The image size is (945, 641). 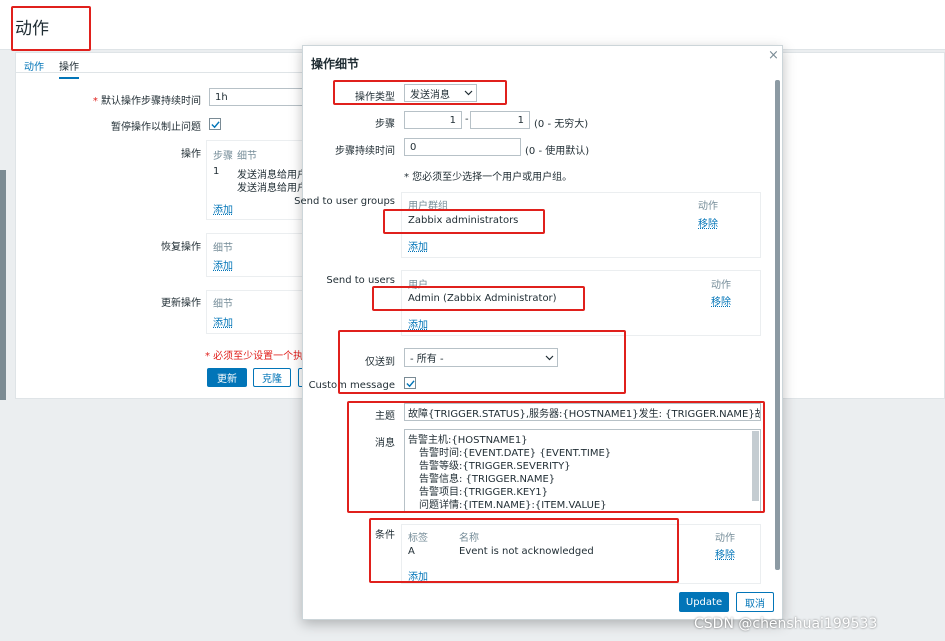 I want to click on groups-header-name: 用户群组, so click(x=428, y=206).